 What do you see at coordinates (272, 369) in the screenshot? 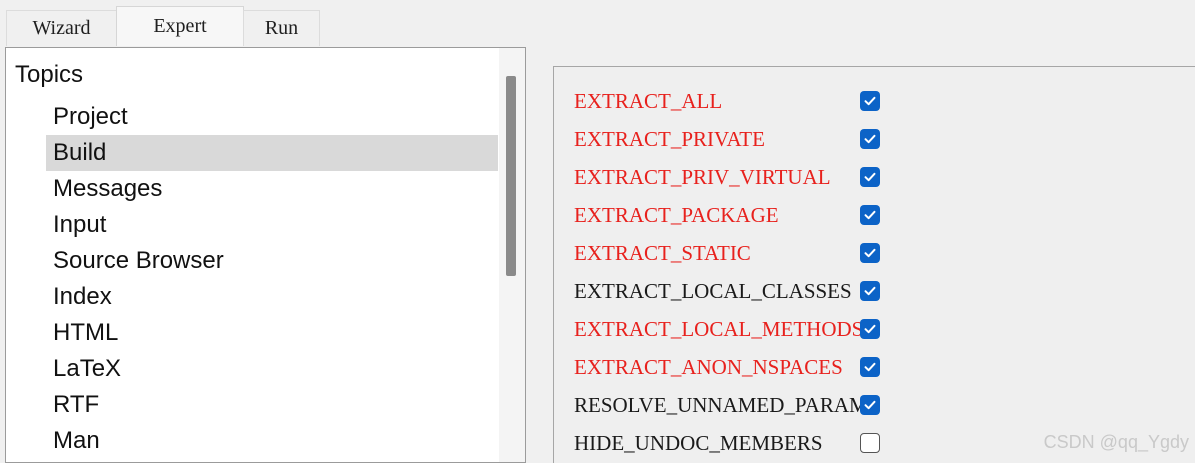
I see `tree-item-latex: LaTeX` at bounding box center [272, 369].